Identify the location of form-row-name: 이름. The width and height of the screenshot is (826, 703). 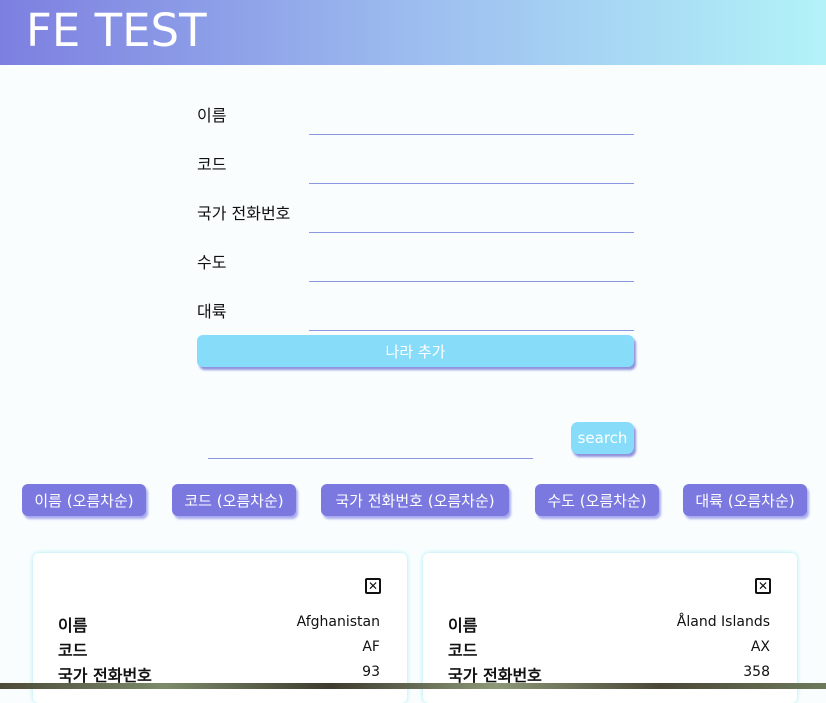
(415, 118).